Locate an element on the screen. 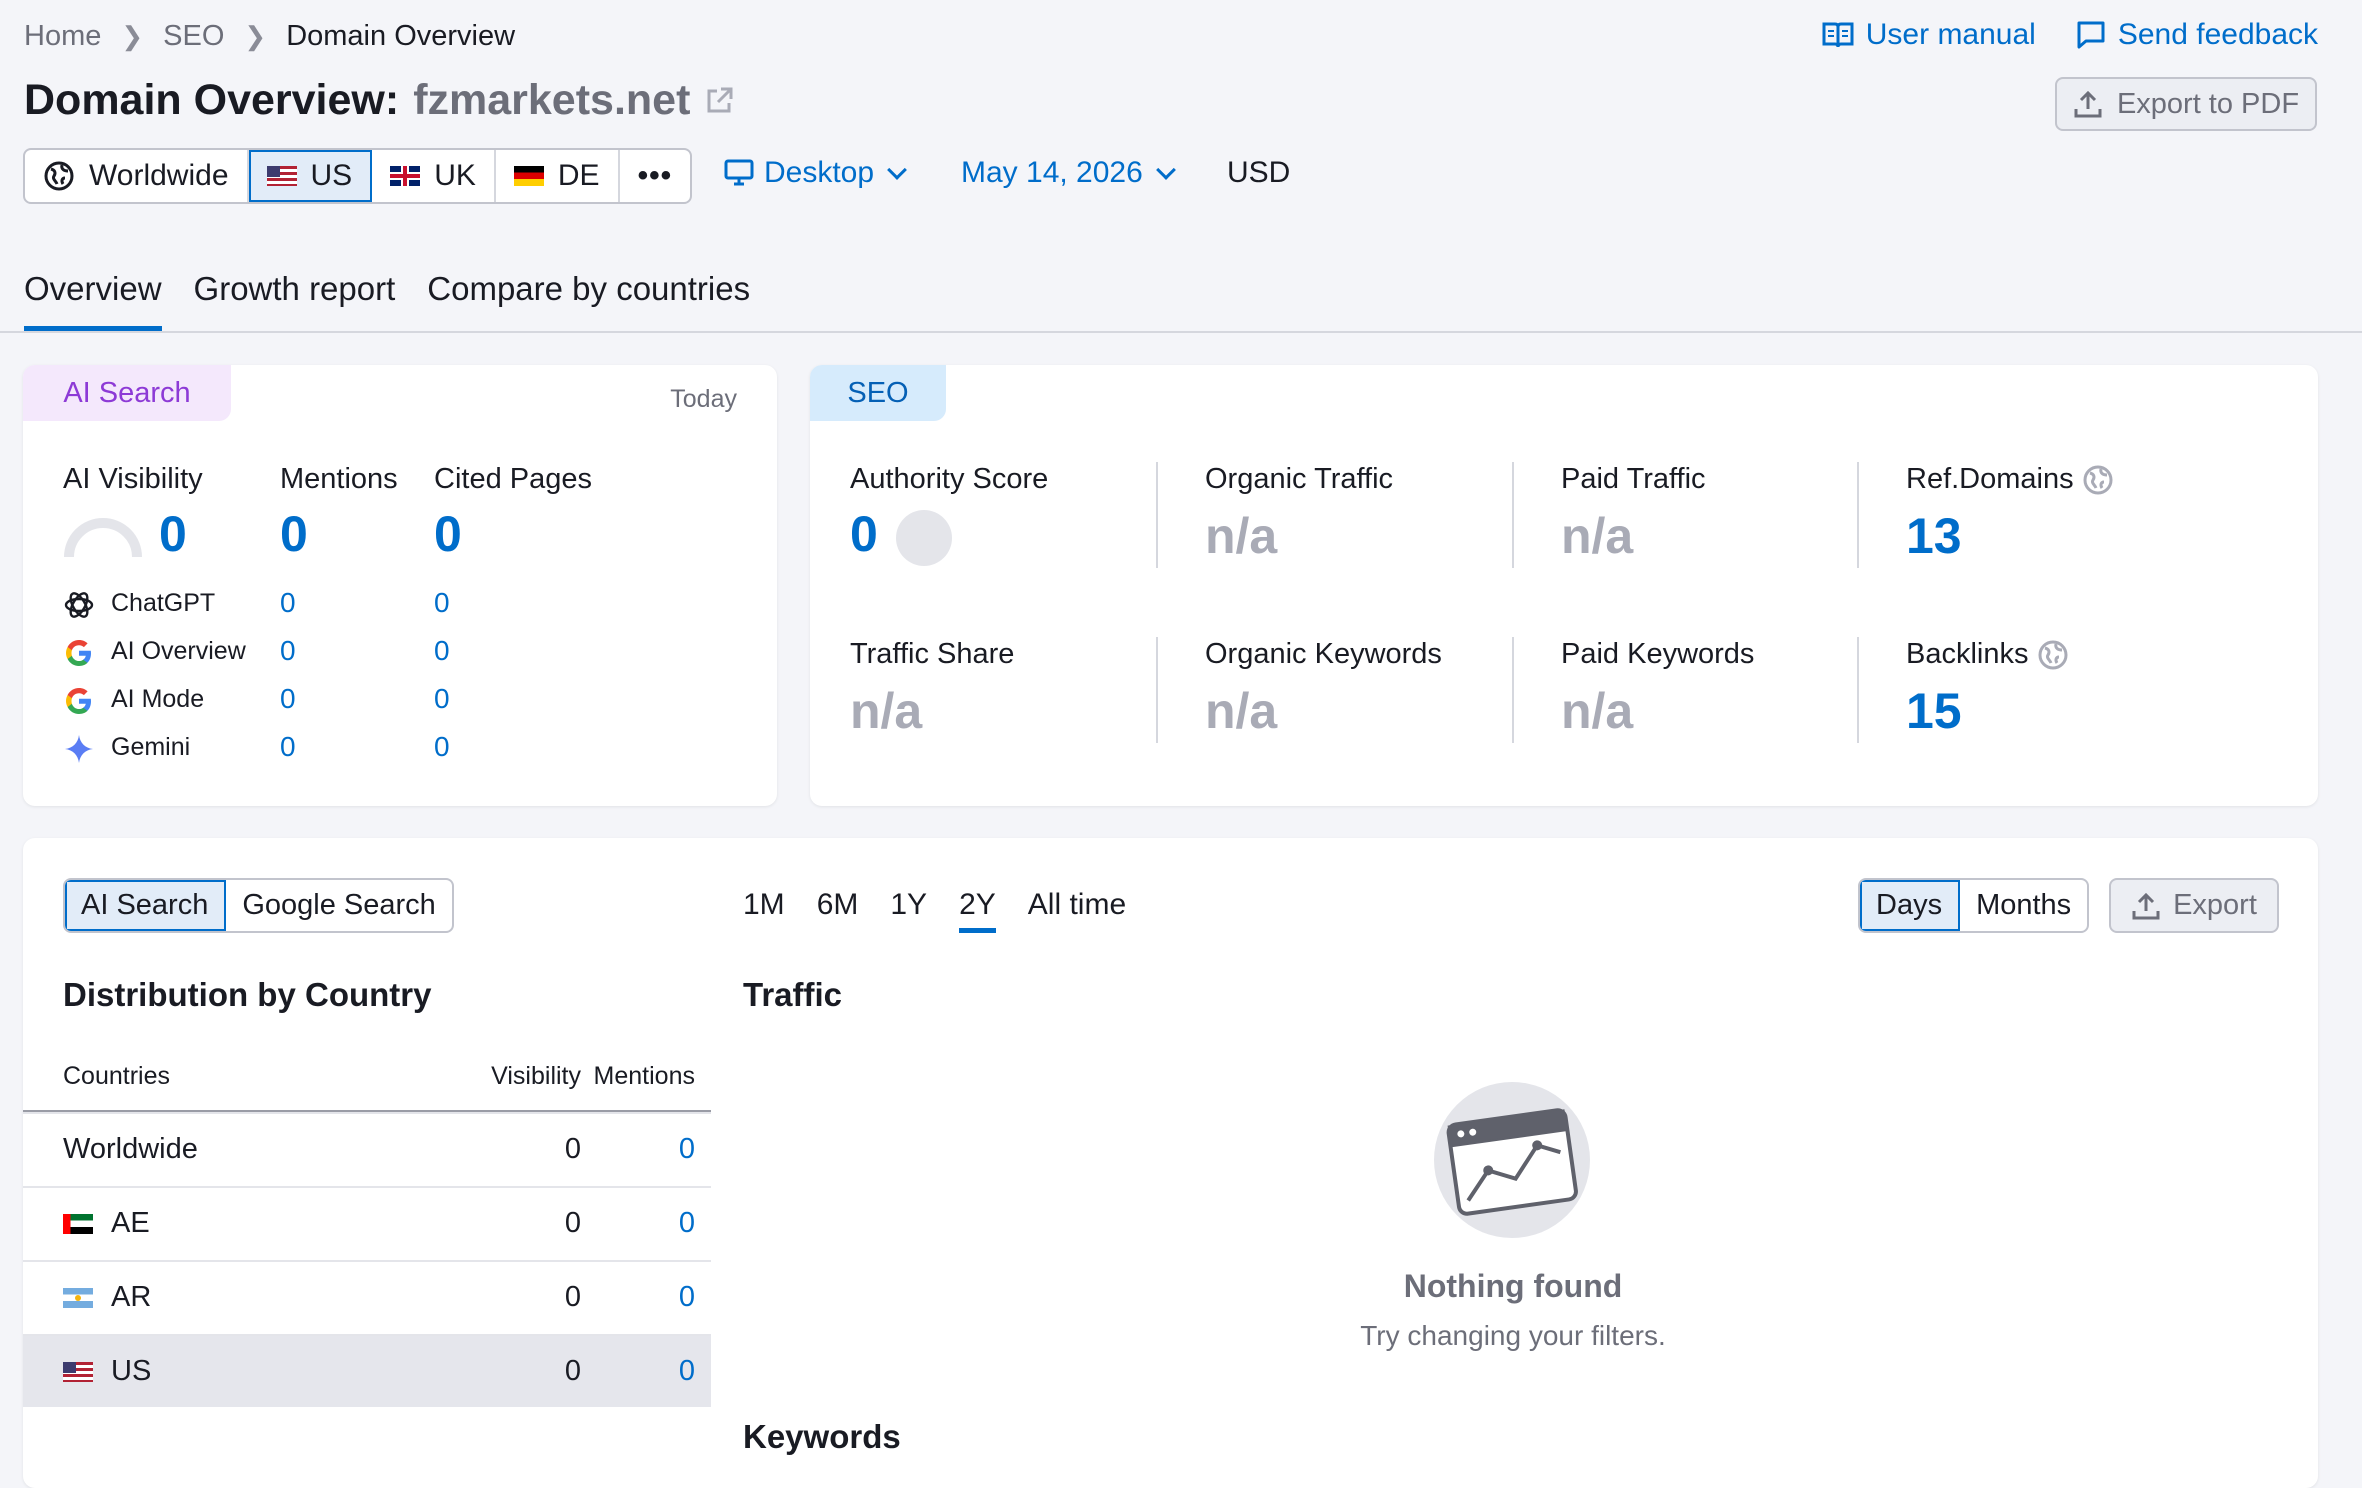 This screenshot has width=2362, height=1488. row-country: Worldwide is located at coordinates (130, 1149).